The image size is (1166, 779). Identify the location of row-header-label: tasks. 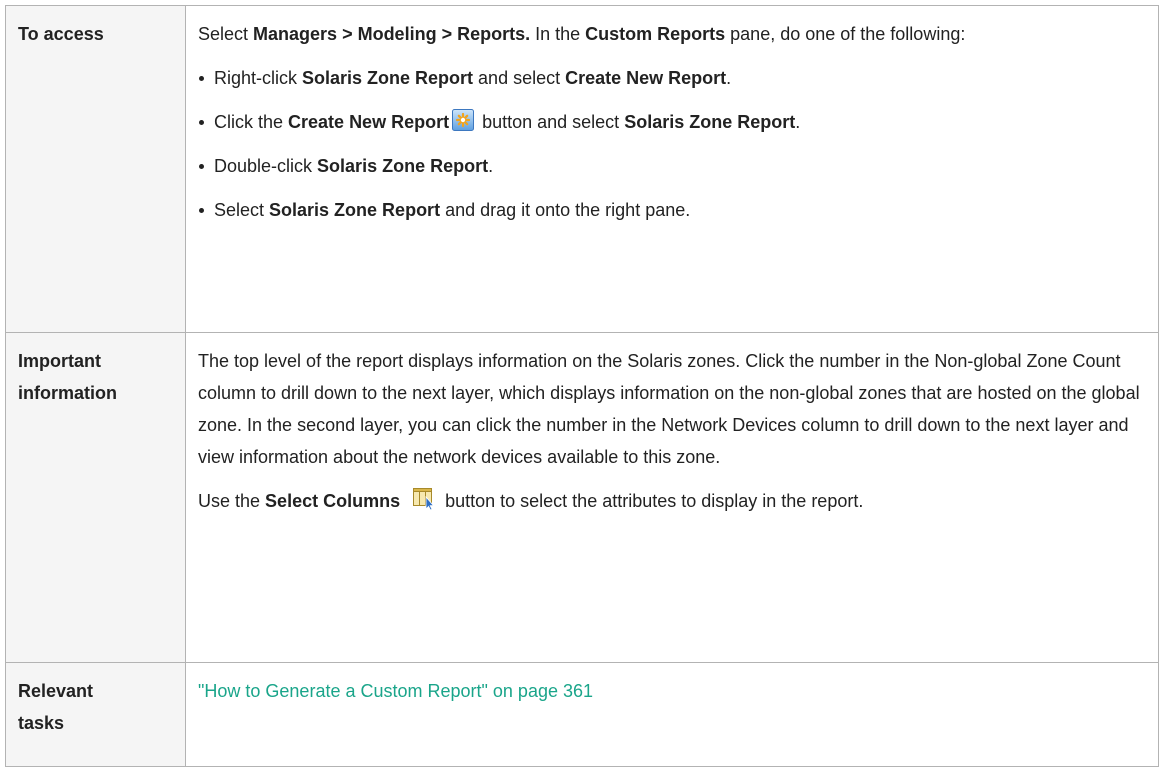
(41, 723).